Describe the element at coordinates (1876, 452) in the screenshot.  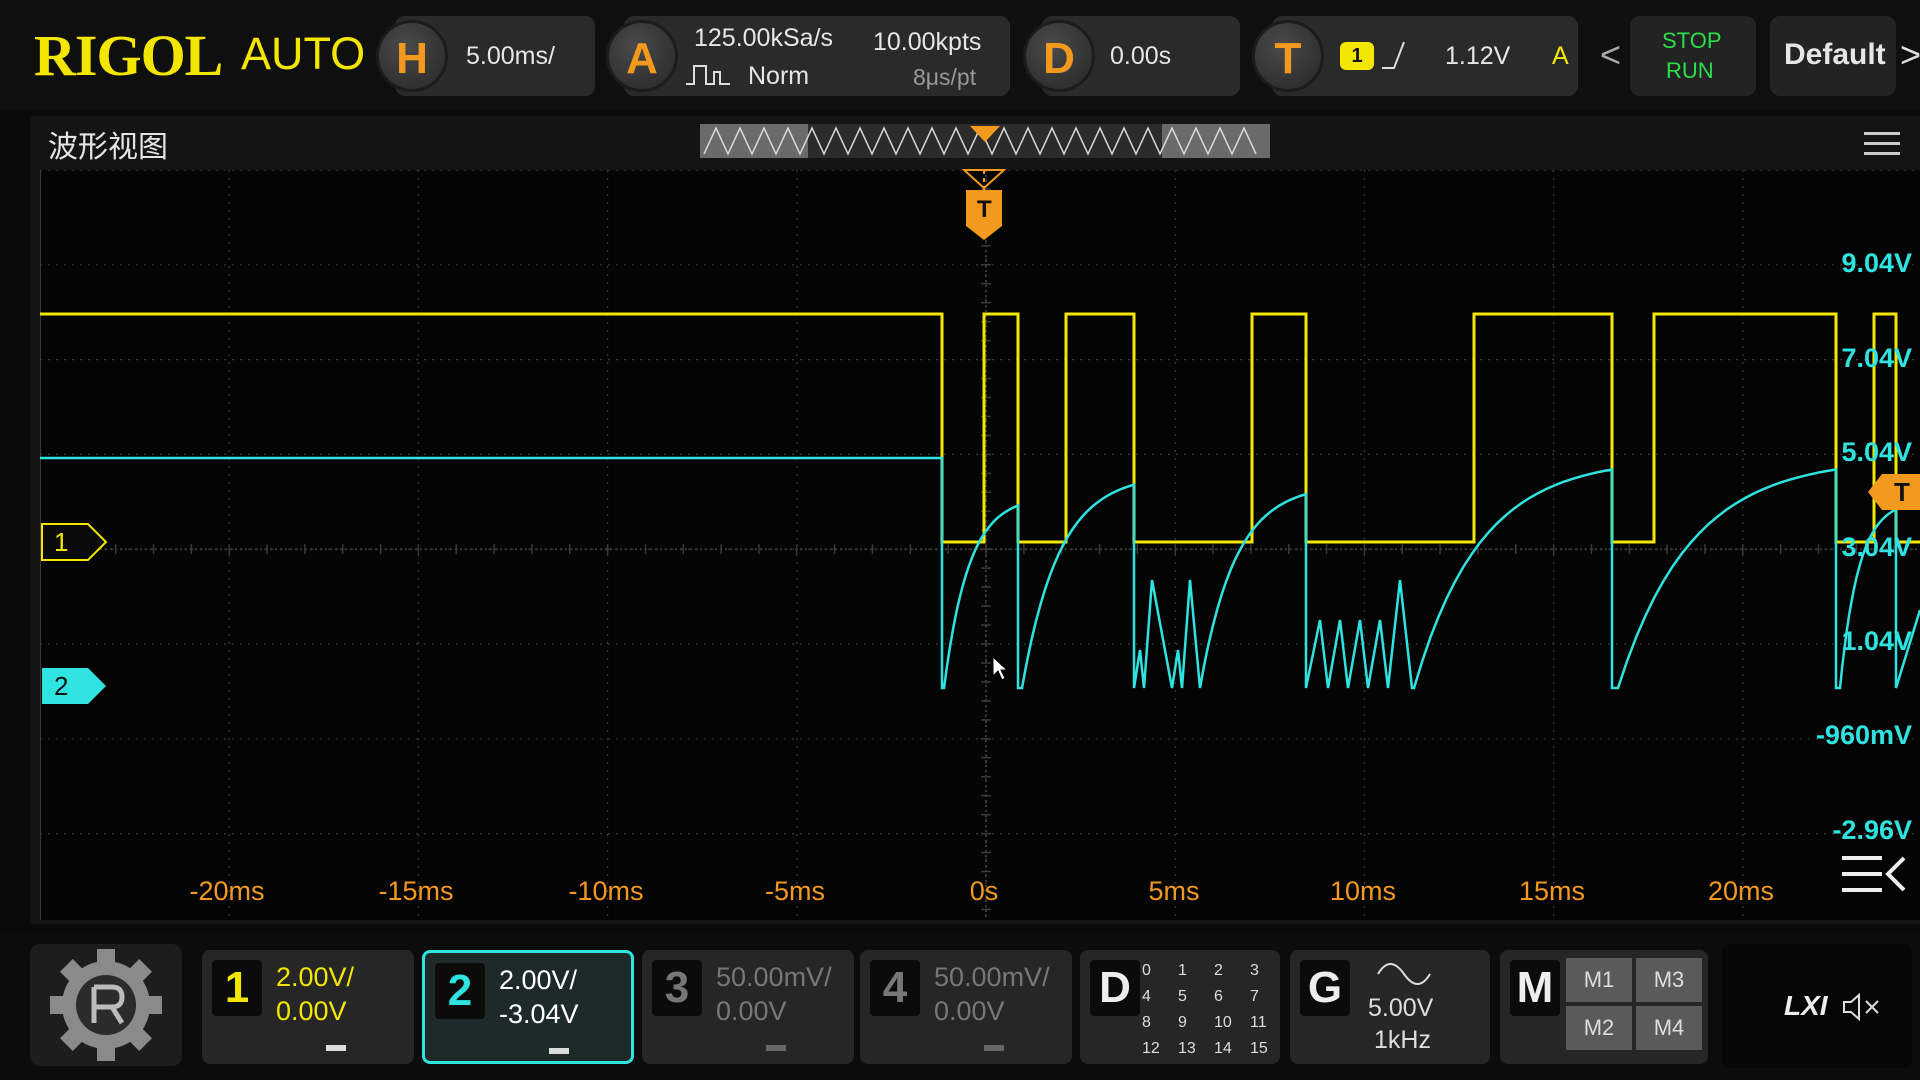
I see `ch2-volt-label: 5.04V` at that location.